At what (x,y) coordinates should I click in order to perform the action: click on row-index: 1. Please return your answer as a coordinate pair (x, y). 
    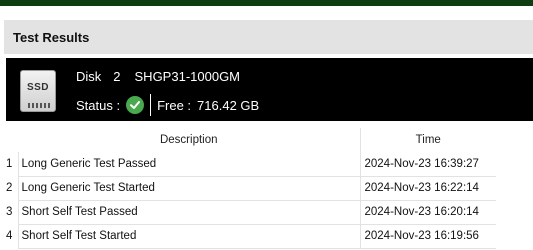
    Looking at the image, I should click on (11, 164).